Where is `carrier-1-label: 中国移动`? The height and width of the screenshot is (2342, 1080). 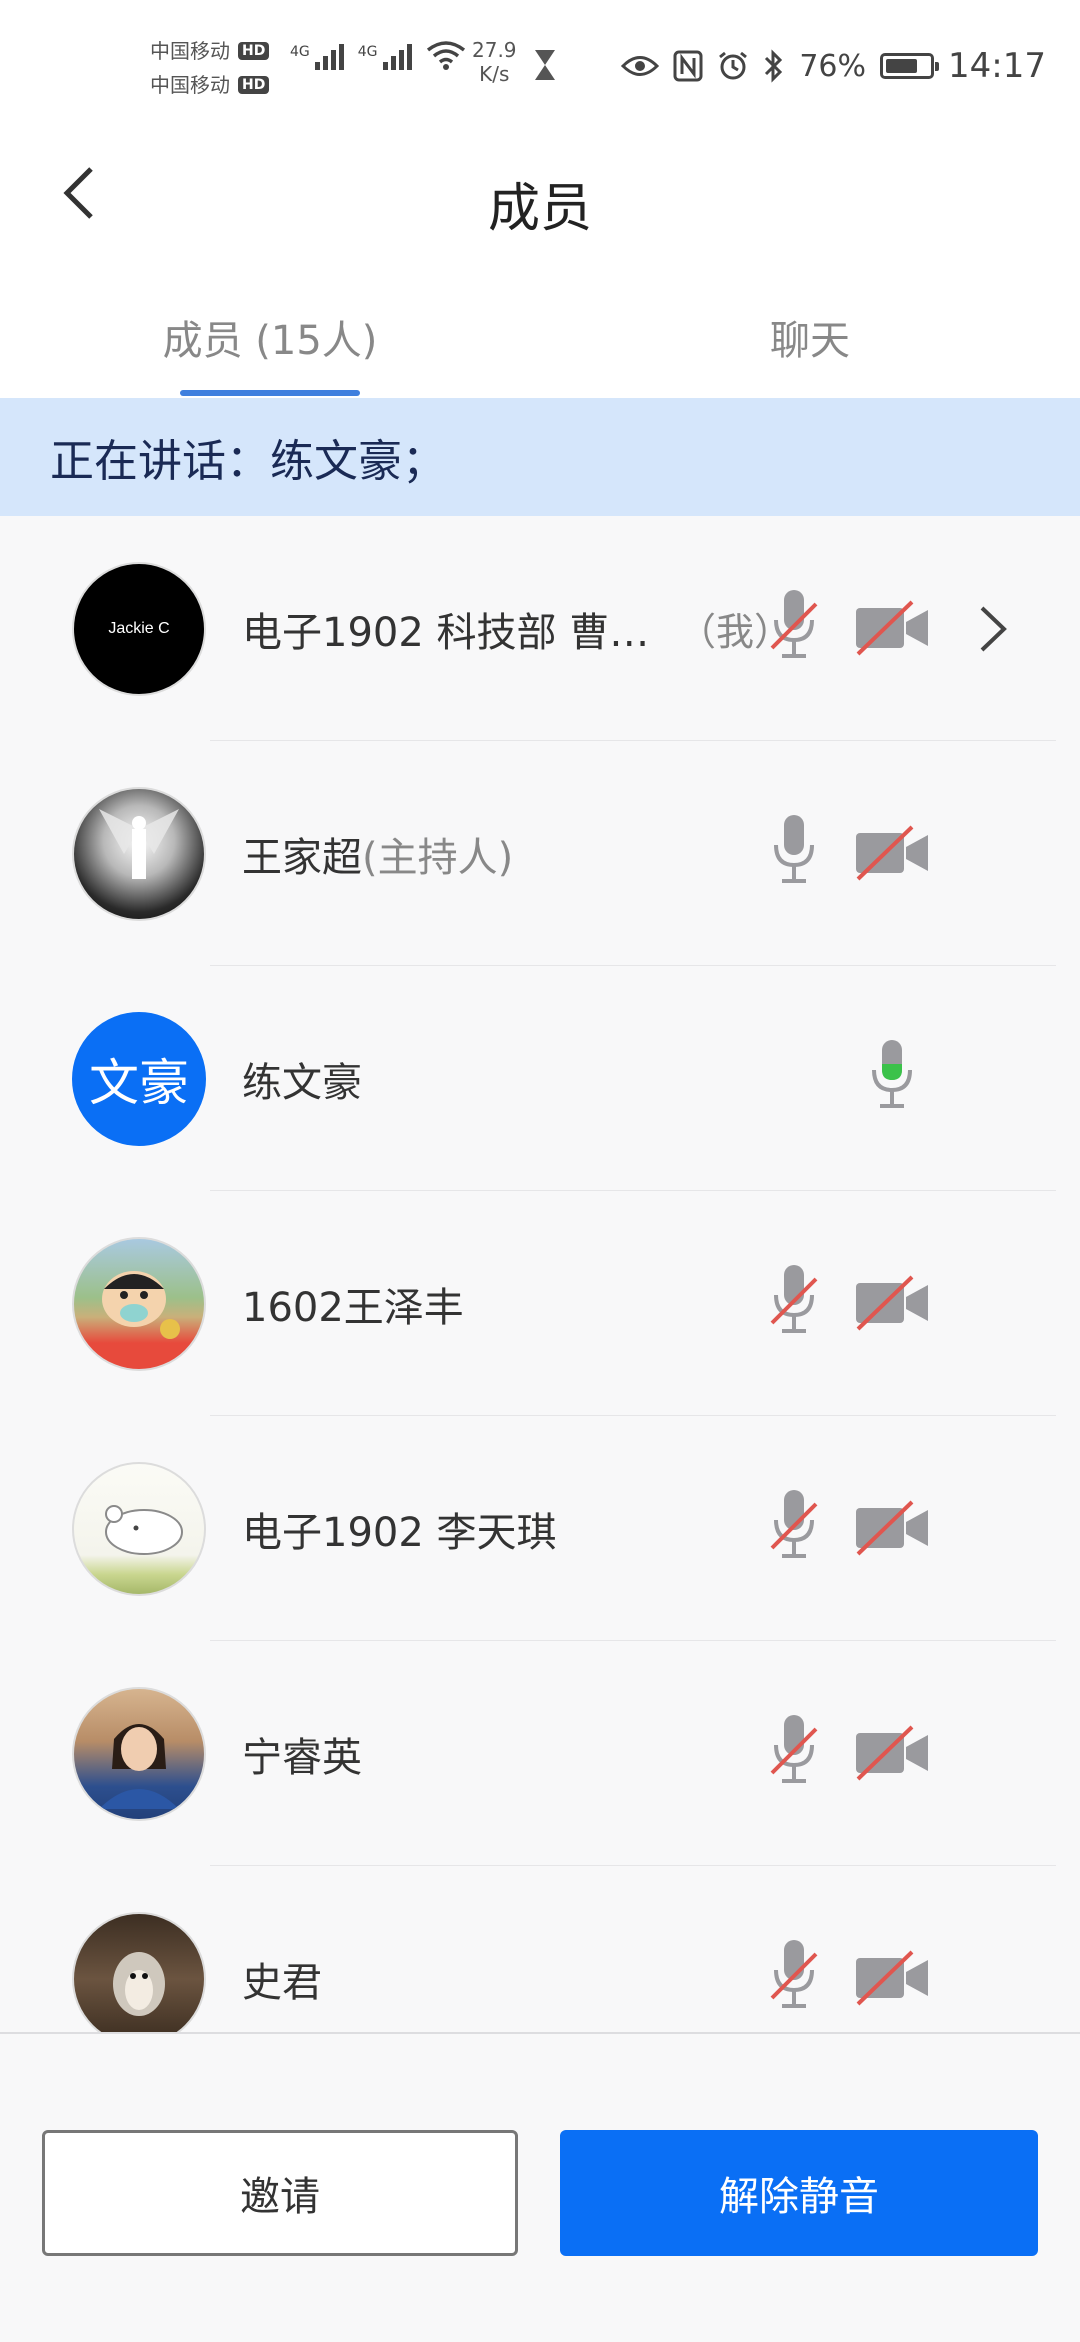
carrier-1-label: 中国移动 is located at coordinates (190, 51).